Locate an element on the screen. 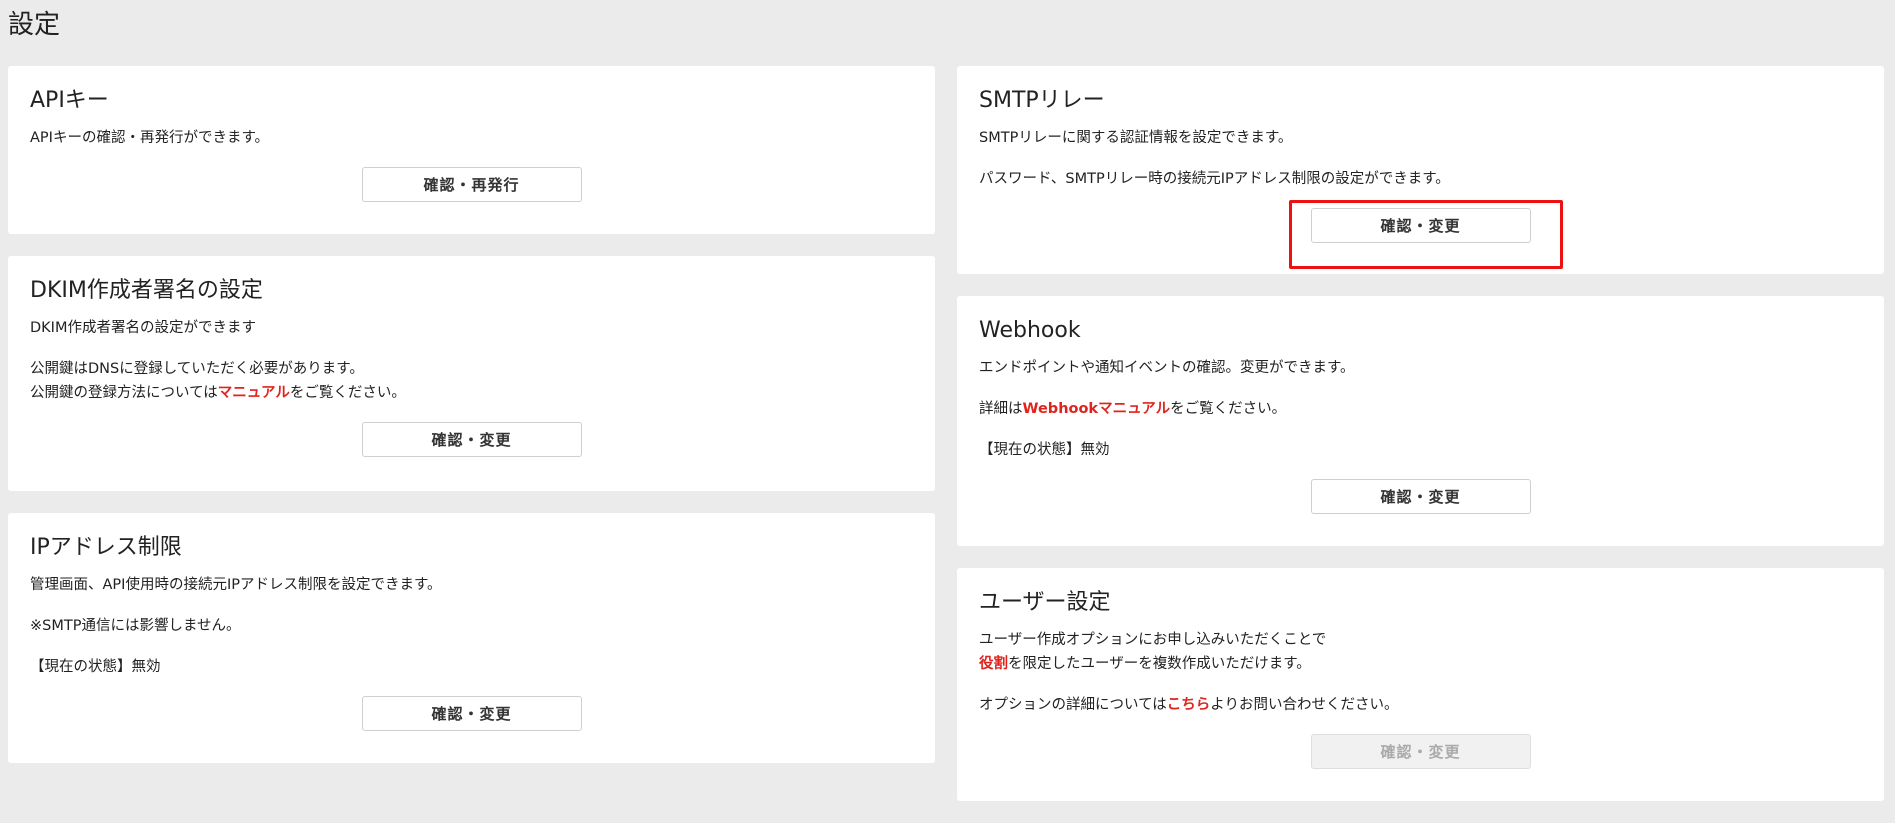  dkim-dns-note: 公開鍵はDNSに登録していただく必要があります。 is located at coordinates (197, 369).